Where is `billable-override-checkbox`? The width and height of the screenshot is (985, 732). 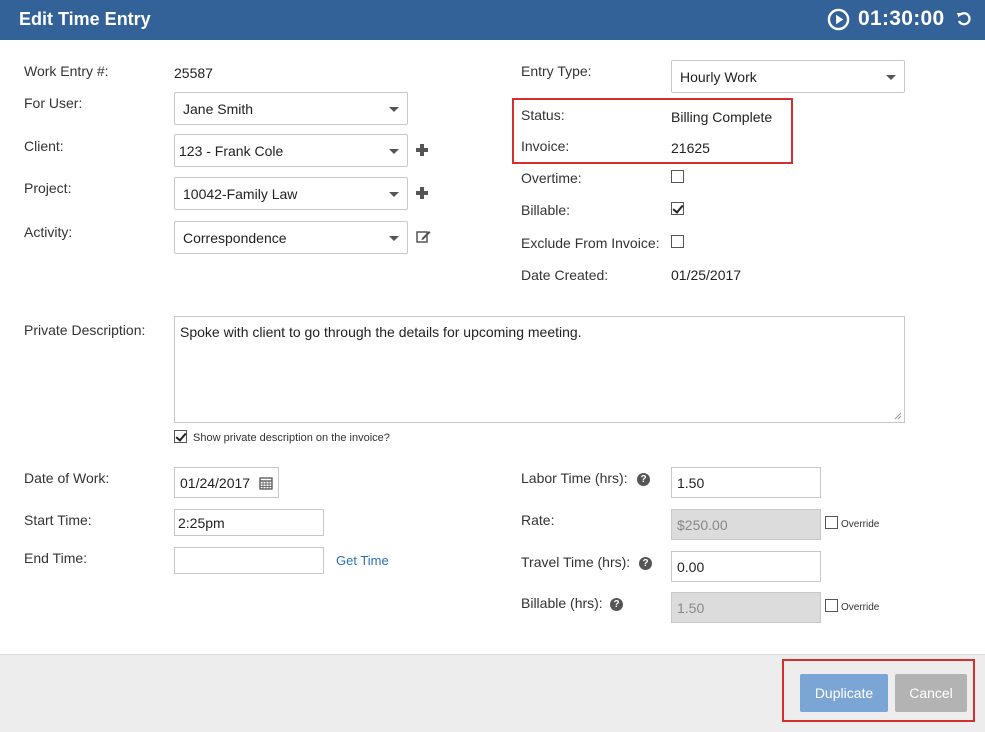
billable-override-checkbox is located at coordinates (831, 605).